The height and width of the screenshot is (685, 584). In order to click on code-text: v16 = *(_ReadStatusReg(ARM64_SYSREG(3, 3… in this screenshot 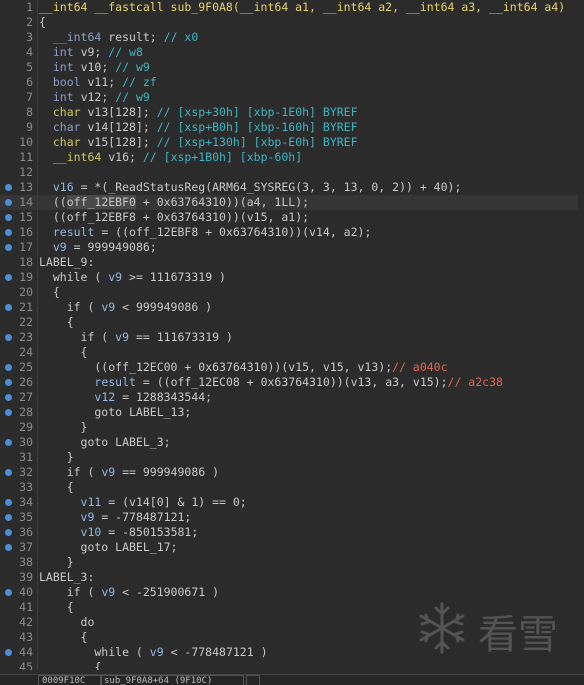, I will do `click(250, 187)`.